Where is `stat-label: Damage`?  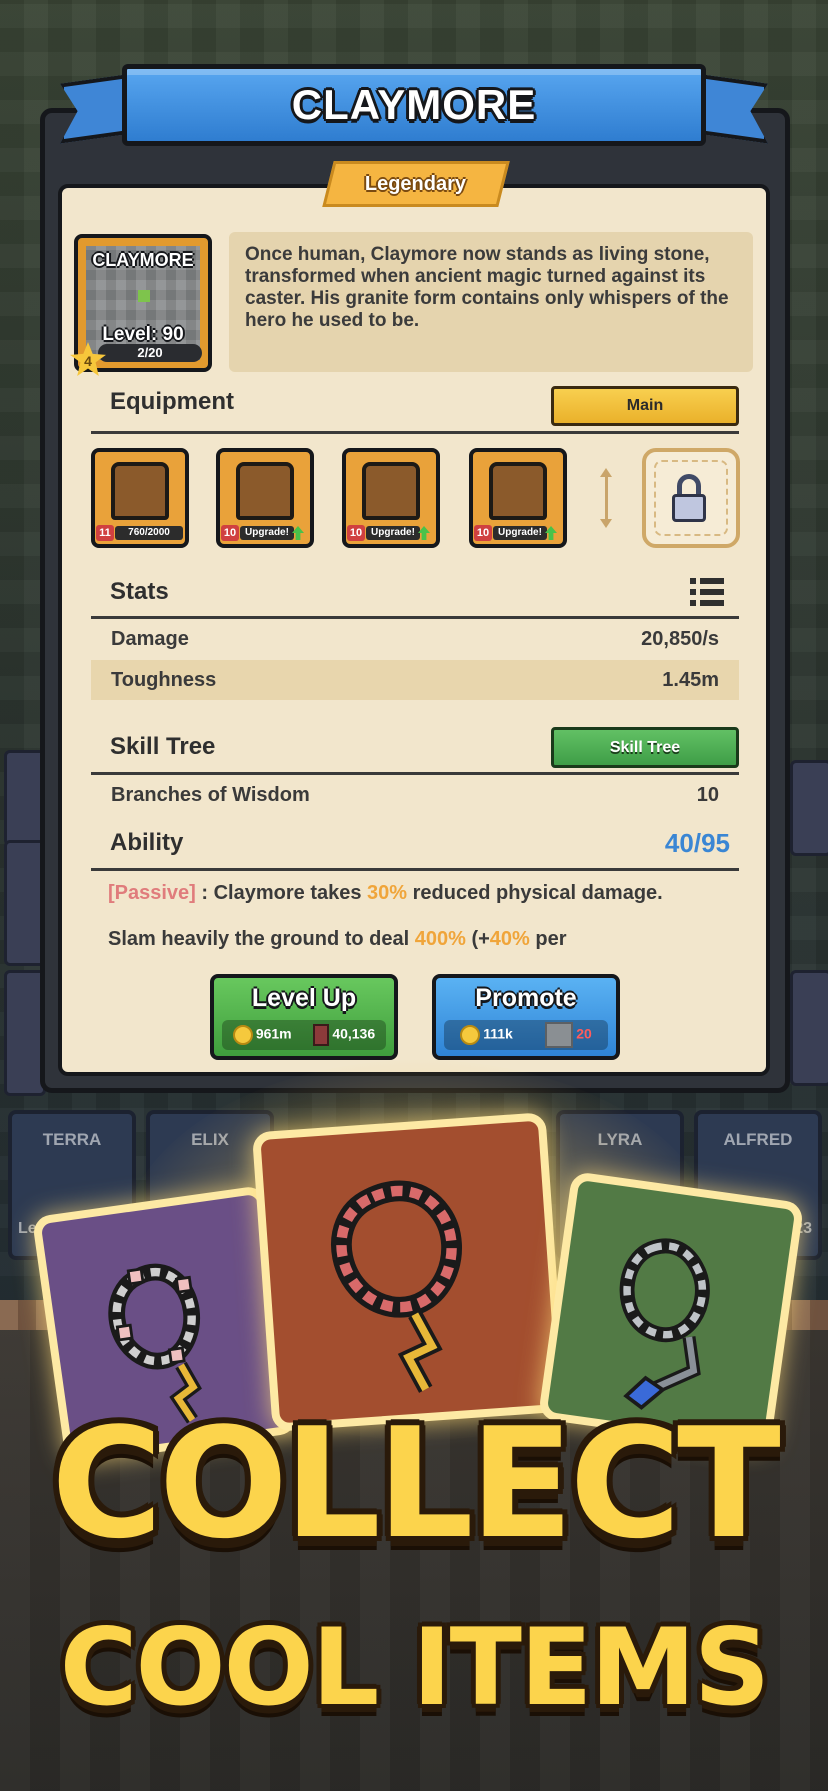
stat-label: Damage is located at coordinates (150, 638).